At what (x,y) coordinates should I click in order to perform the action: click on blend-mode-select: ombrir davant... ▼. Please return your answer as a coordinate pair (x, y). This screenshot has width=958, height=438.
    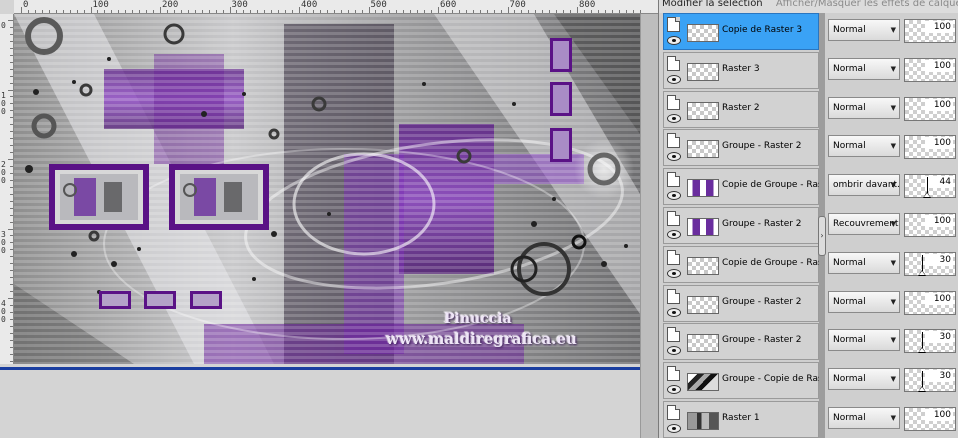
    Looking at the image, I should click on (864, 185).